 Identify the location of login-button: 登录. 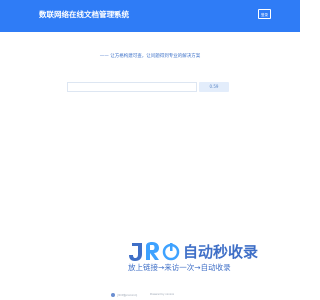
(264, 14).